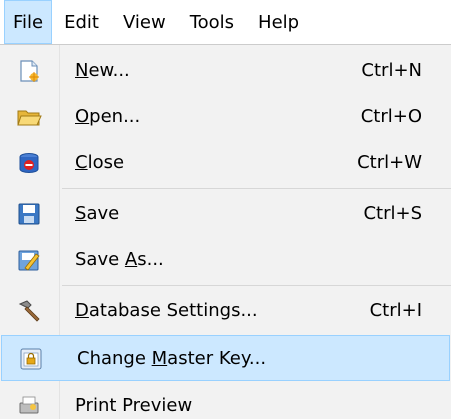 The width and height of the screenshot is (451, 419). Describe the element at coordinates (225, 117) in the screenshot. I see `menu-item-open: Open... Ctrl+O` at that location.